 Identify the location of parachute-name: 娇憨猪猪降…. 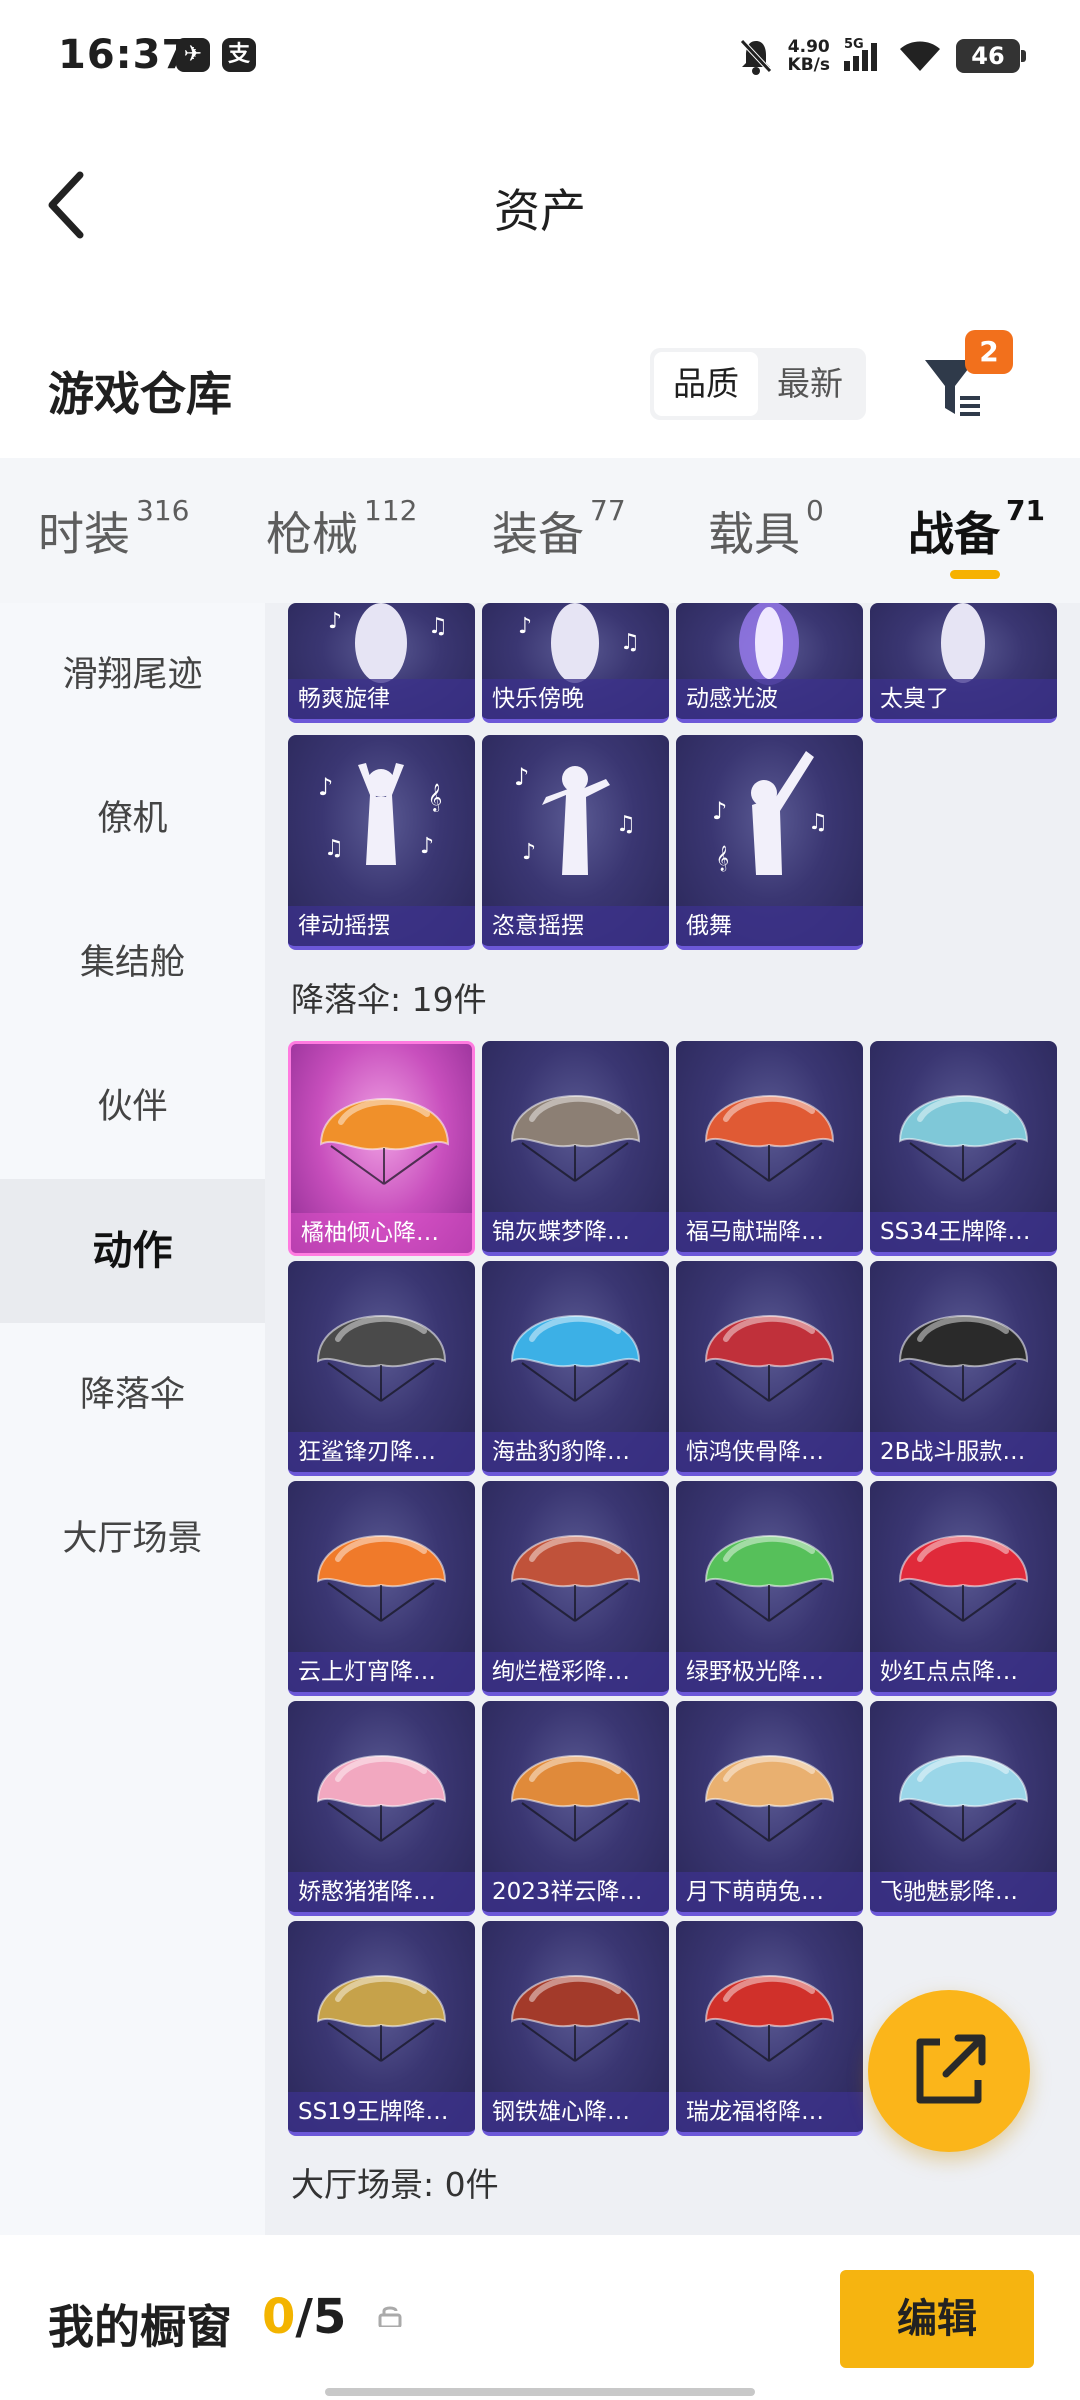
(381, 1892).